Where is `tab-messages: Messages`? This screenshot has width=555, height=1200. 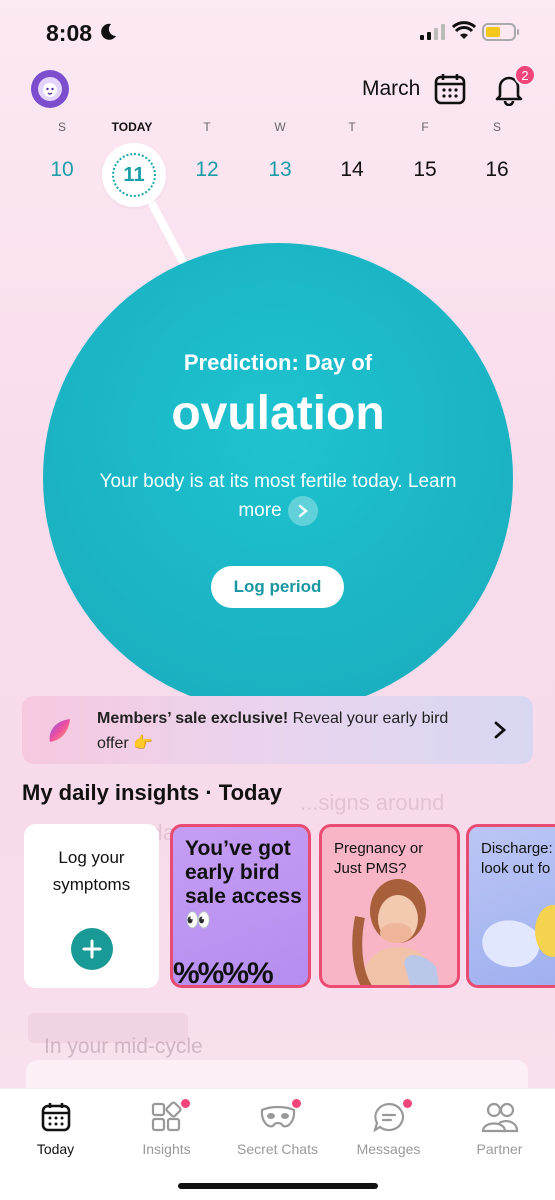
tab-messages: Messages is located at coordinates (388, 1128).